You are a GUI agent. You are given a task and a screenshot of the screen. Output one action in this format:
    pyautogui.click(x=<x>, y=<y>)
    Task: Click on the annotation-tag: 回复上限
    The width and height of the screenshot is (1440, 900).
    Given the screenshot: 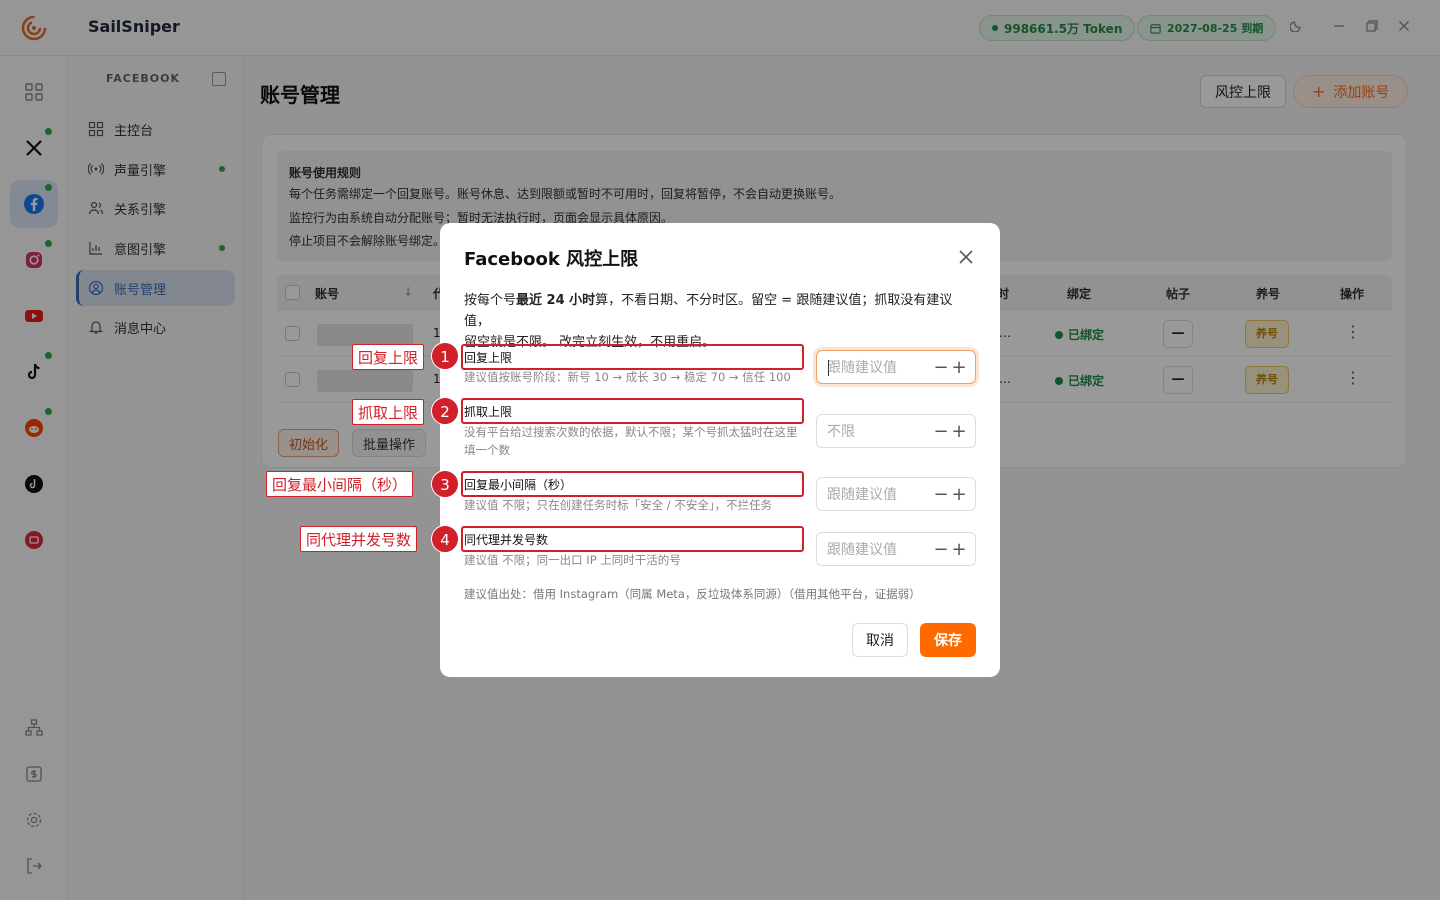 What is the action you would take?
    pyautogui.click(x=388, y=357)
    